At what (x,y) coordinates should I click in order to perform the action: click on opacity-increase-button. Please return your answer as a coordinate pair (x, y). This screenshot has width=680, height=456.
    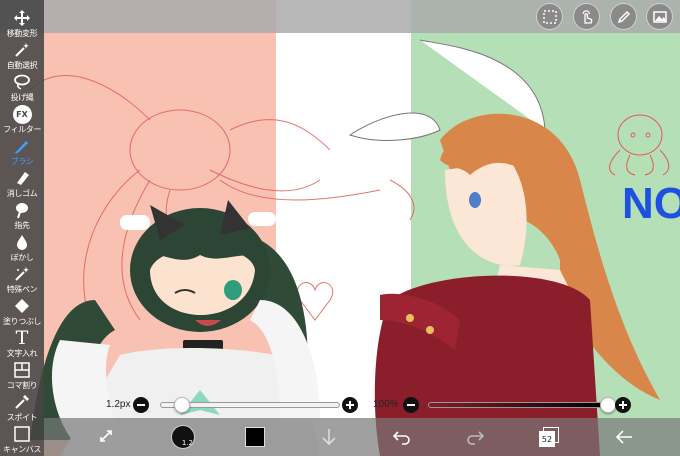
    Looking at the image, I should click on (623, 405).